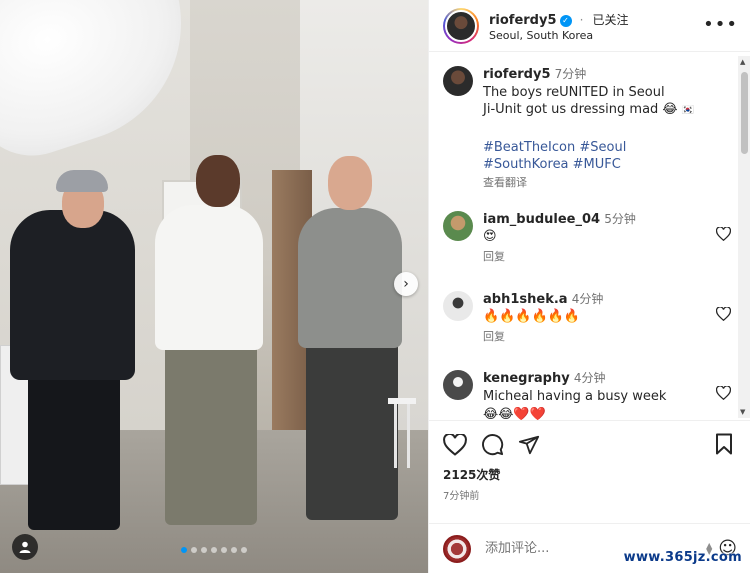  I want to click on flag-kr: 🇰🇷, so click(688, 111).